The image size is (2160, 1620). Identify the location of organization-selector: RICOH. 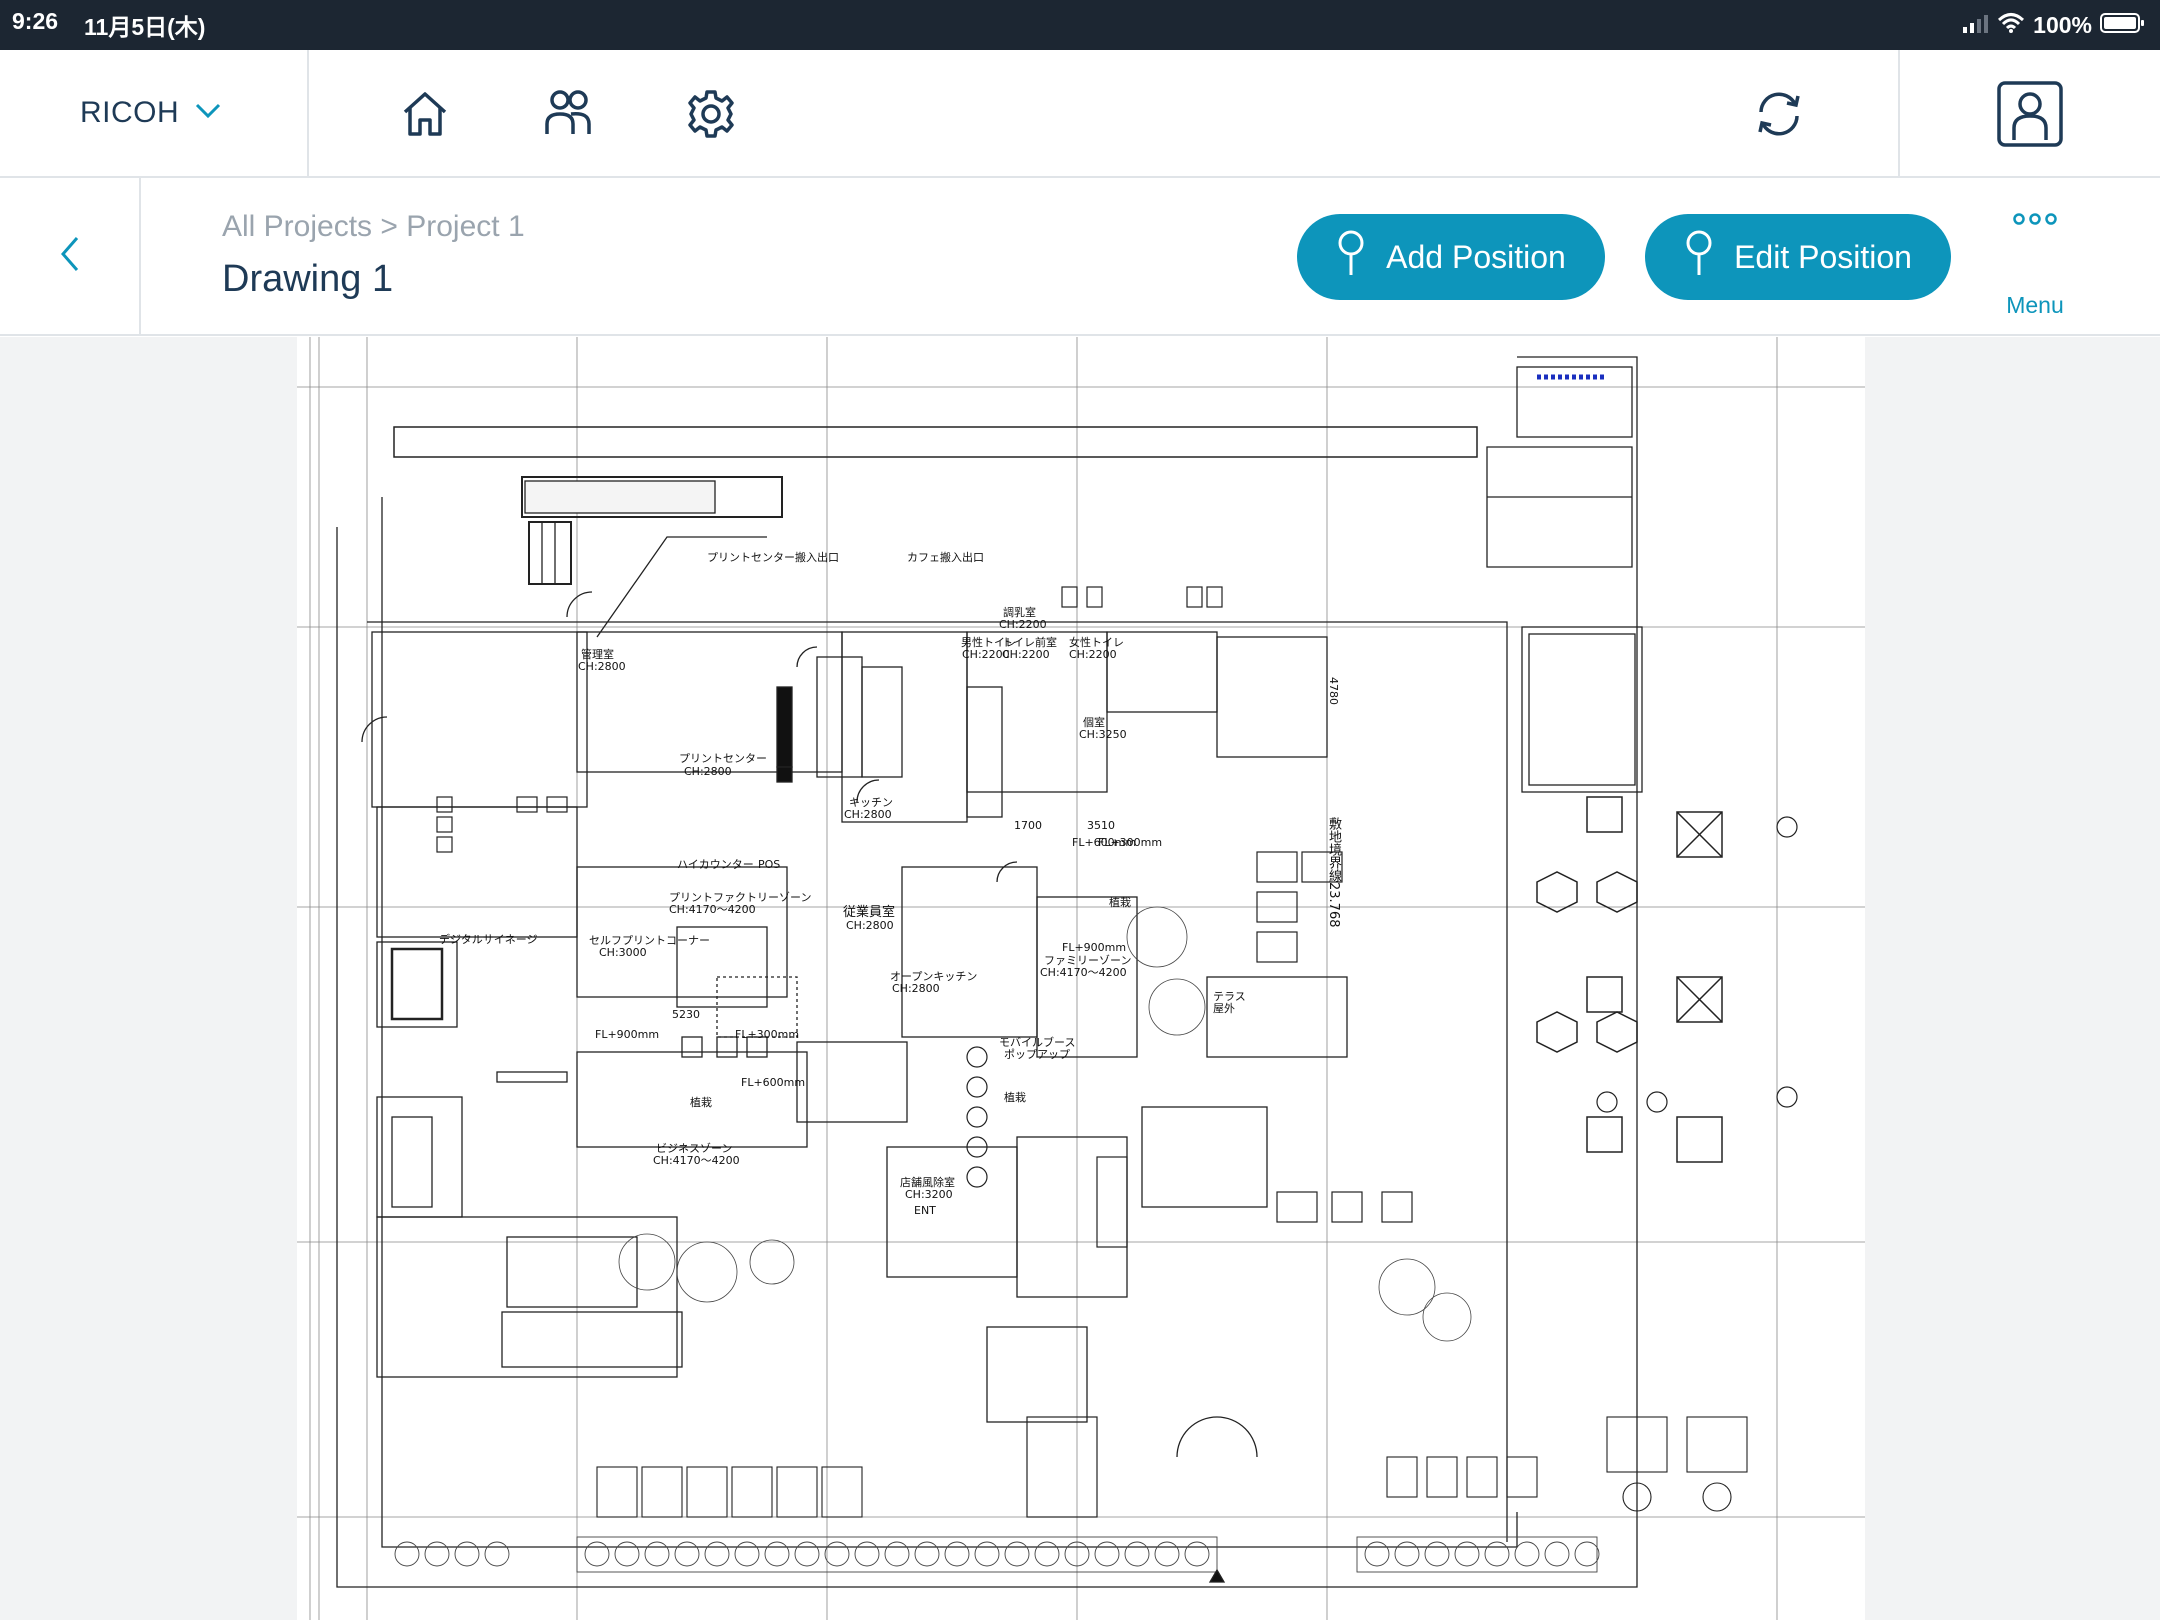
(154, 113).